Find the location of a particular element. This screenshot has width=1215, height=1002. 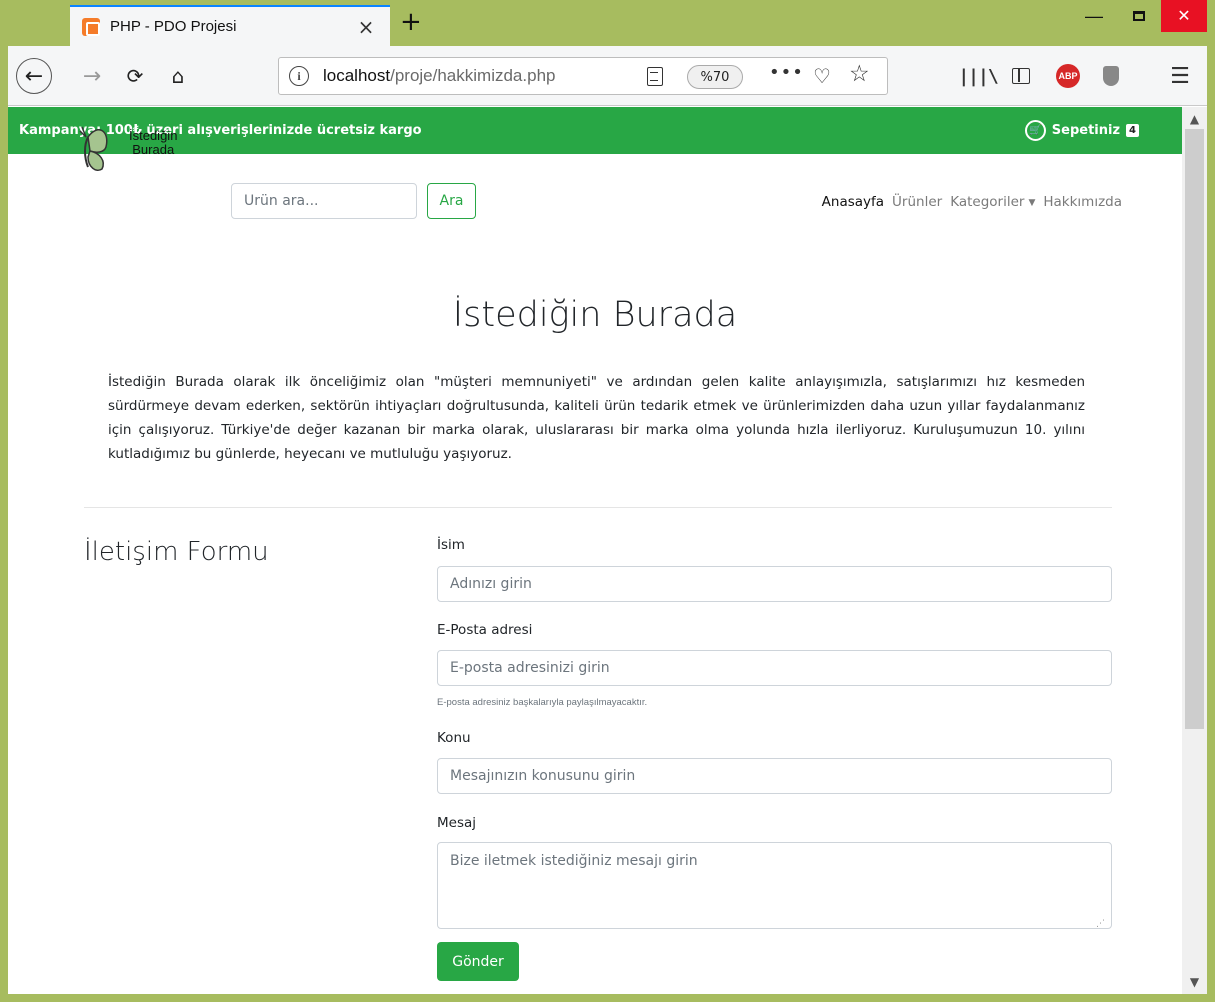

site-logo: İstediğin Burada is located at coordinates (146, 146).